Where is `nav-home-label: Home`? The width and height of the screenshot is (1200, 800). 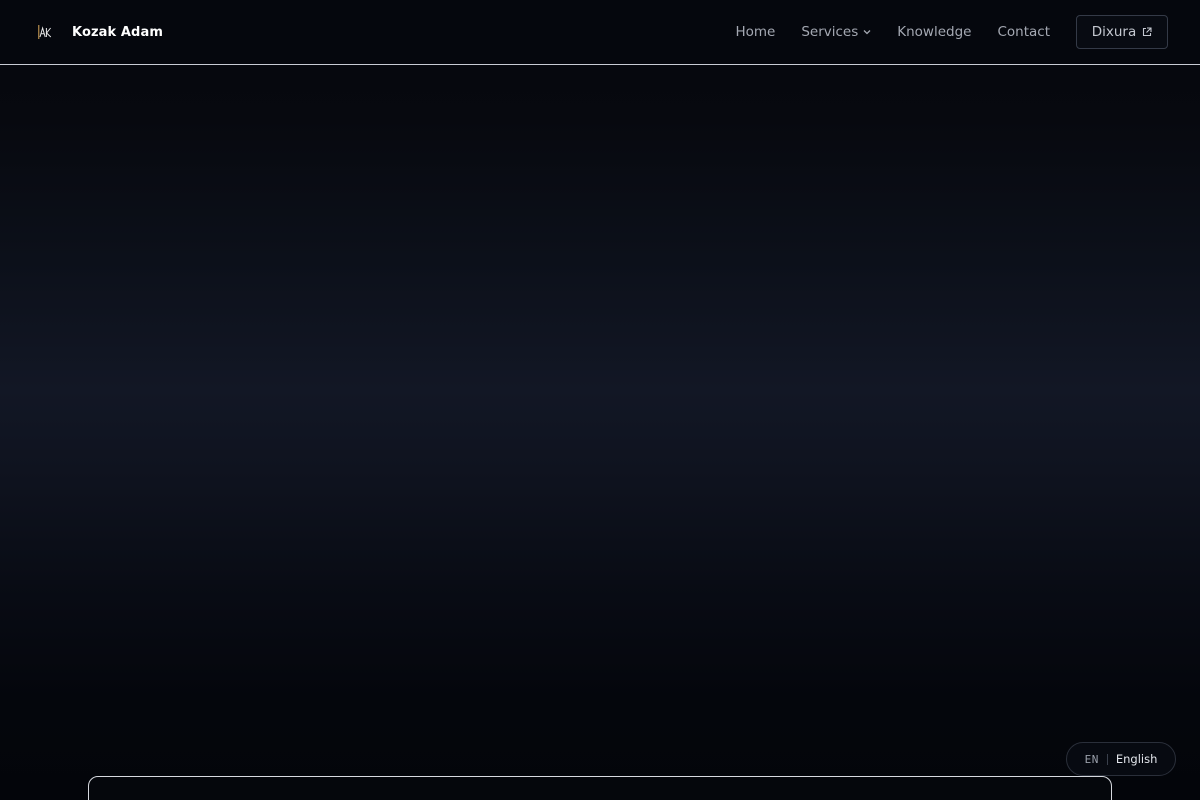 nav-home-label: Home is located at coordinates (755, 32).